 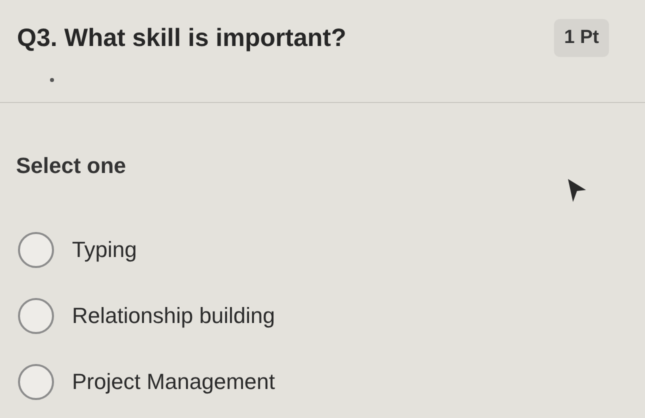 What do you see at coordinates (577, 191) in the screenshot?
I see `cursor-icon` at bounding box center [577, 191].